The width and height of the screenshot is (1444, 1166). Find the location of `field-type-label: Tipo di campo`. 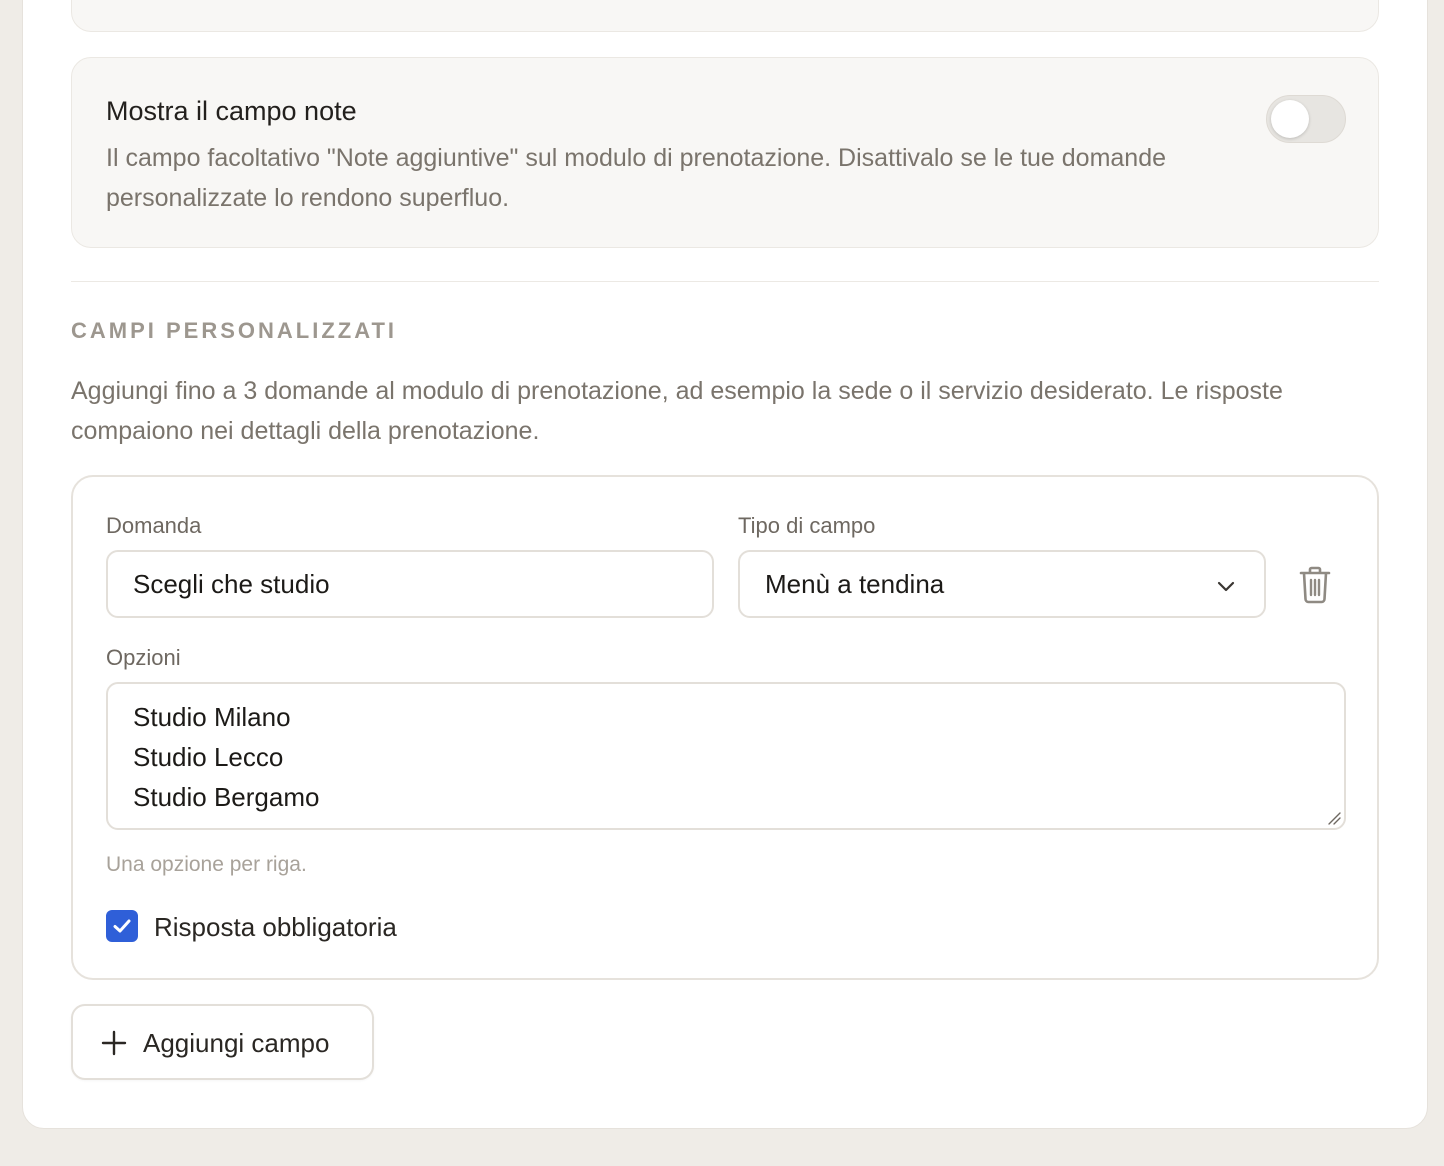

field-type-label: Tipo di campo is located at coordinates (807, 525).